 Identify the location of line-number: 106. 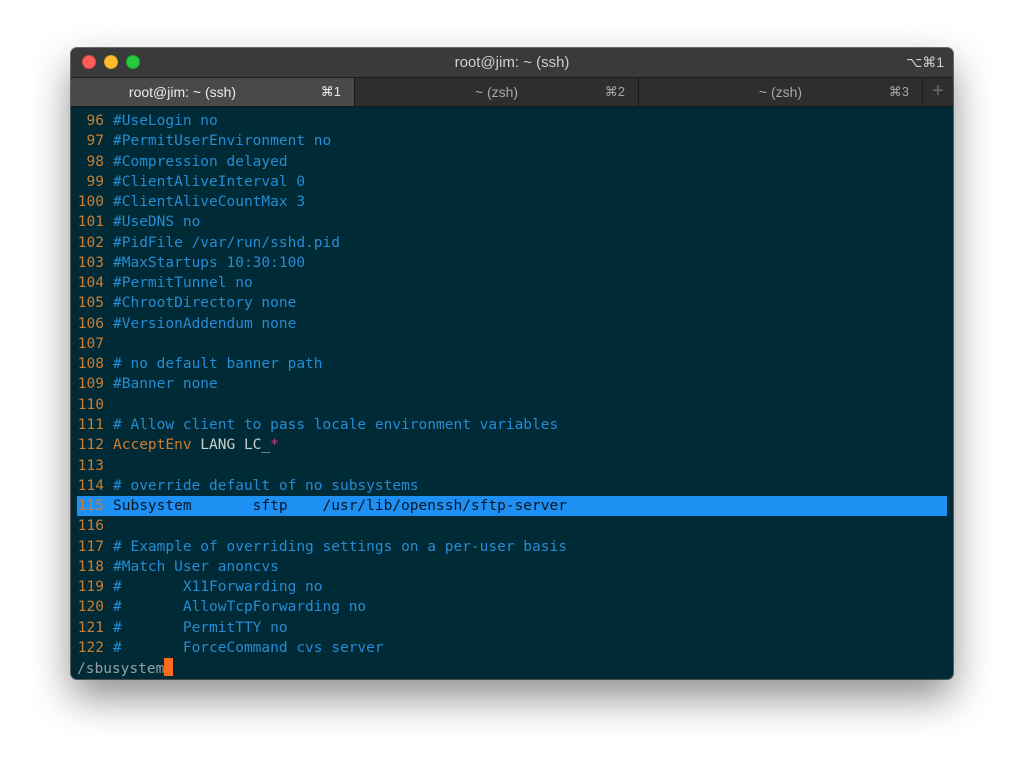
(90, 323).